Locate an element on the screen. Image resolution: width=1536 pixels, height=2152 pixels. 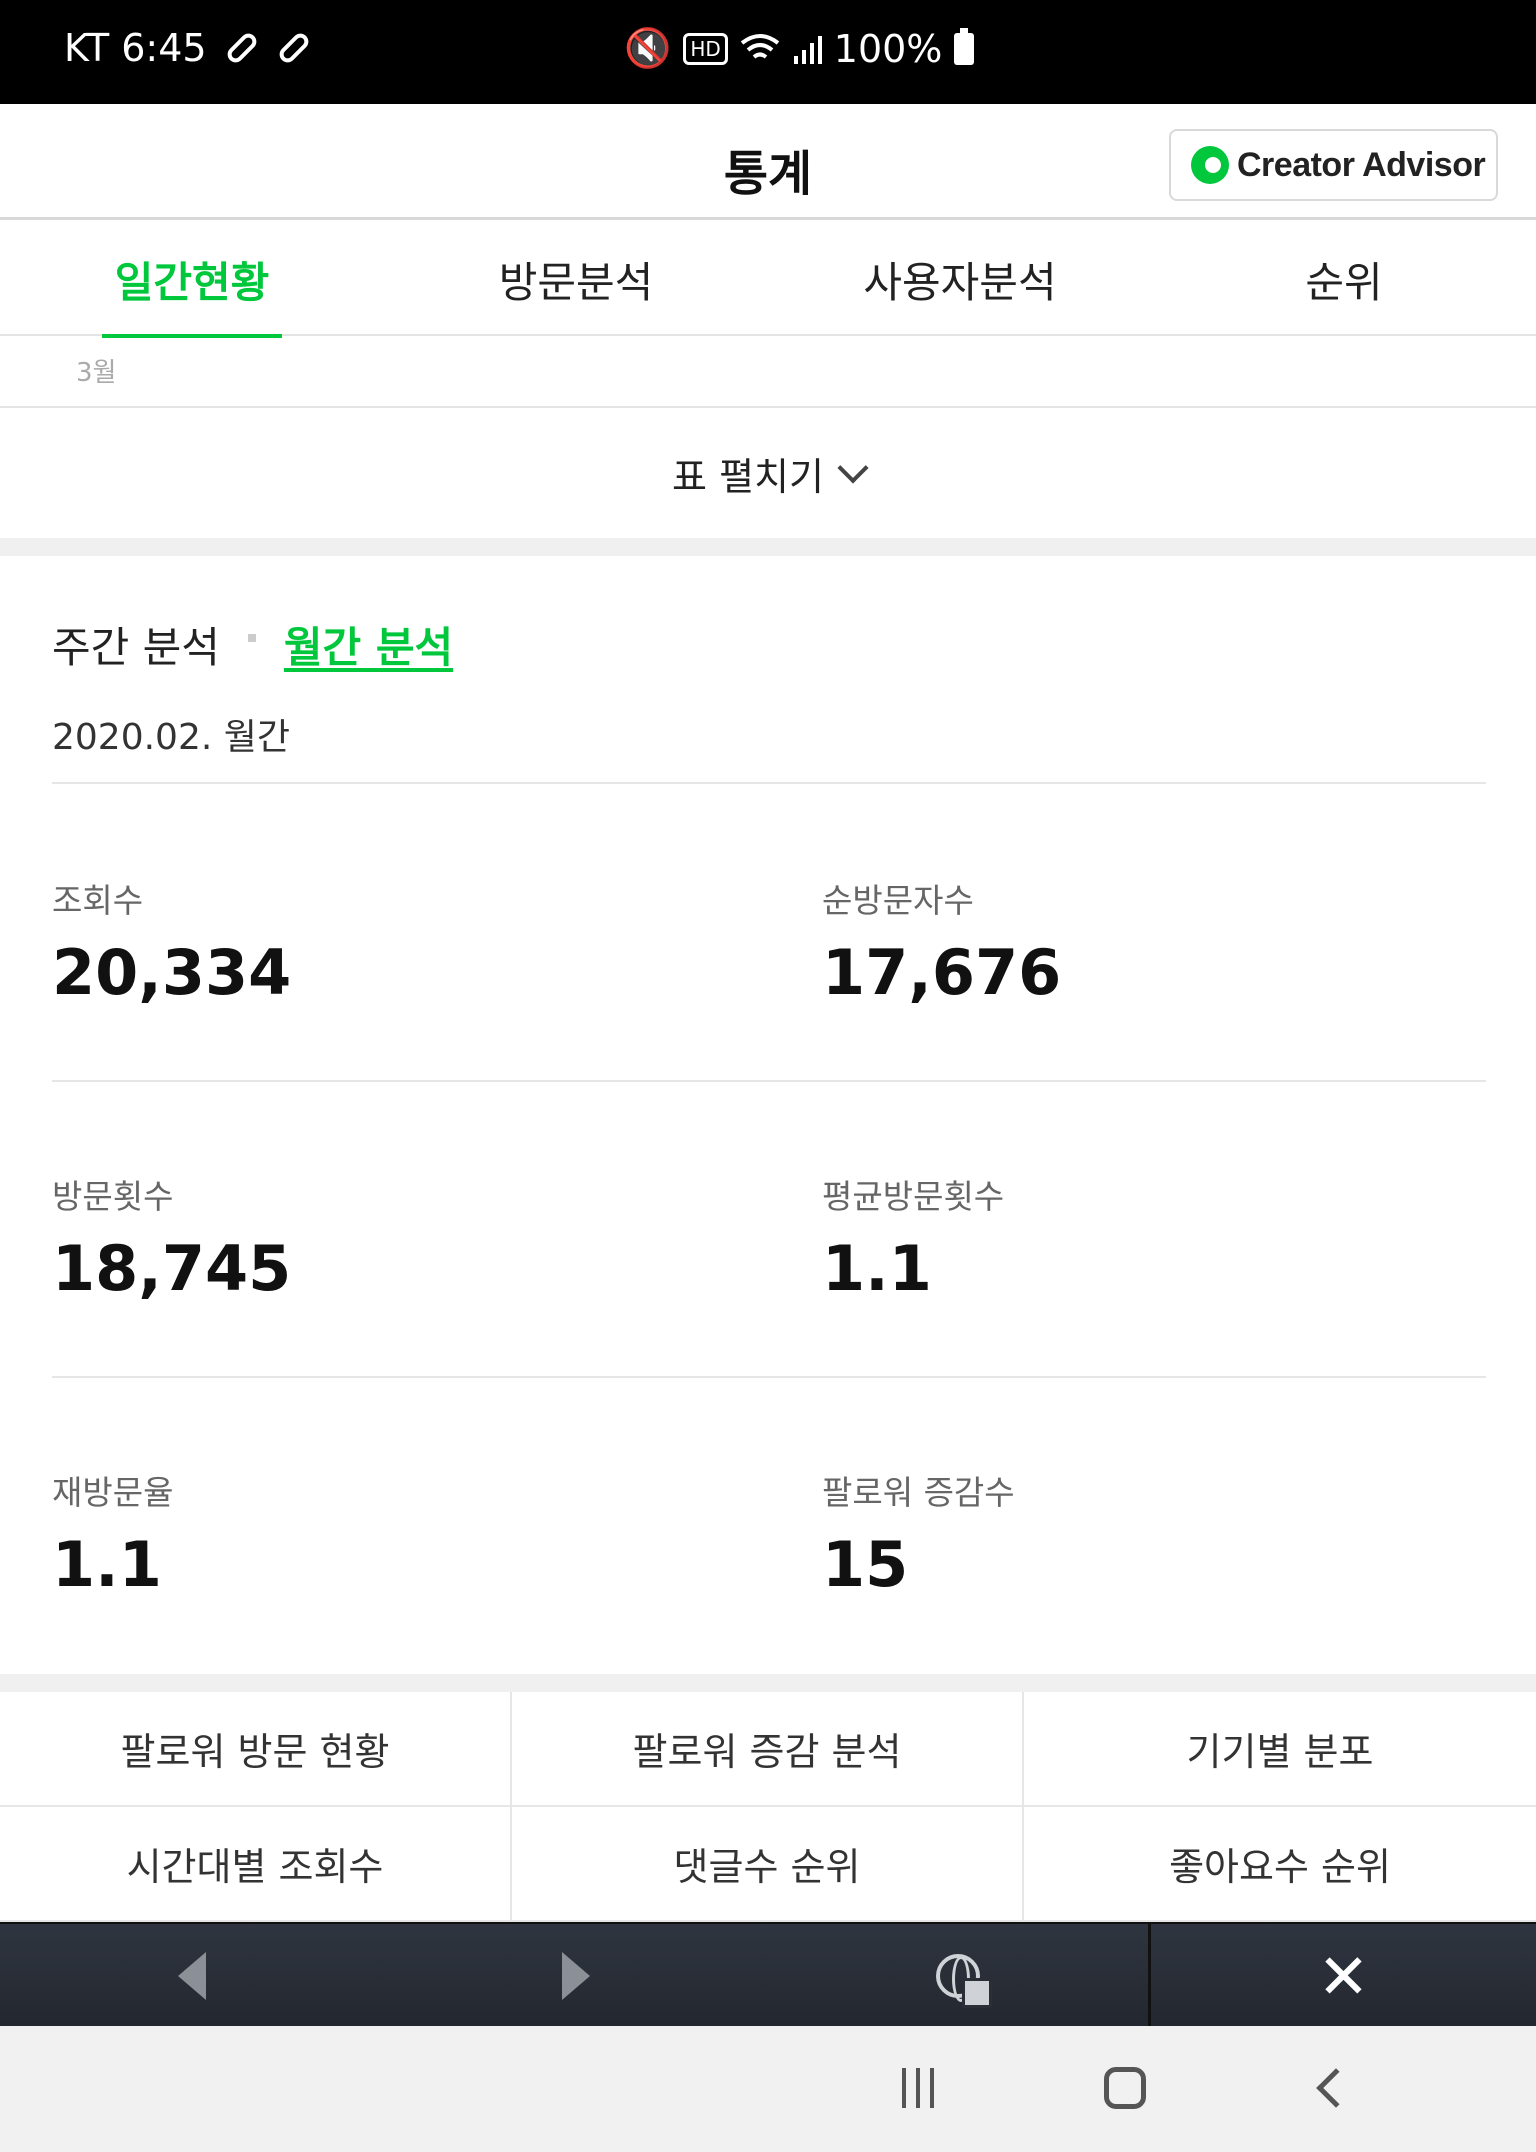
status-left: KT 6:45 is located at coordinates (188, 48).